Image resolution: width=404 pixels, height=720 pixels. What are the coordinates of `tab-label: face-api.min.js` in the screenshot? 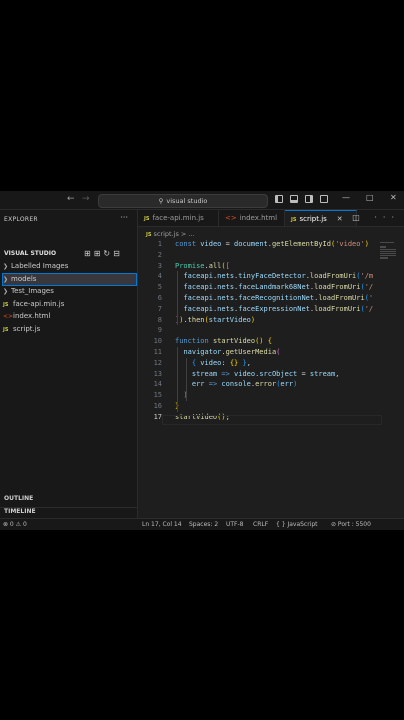 It's located at (178, 218).